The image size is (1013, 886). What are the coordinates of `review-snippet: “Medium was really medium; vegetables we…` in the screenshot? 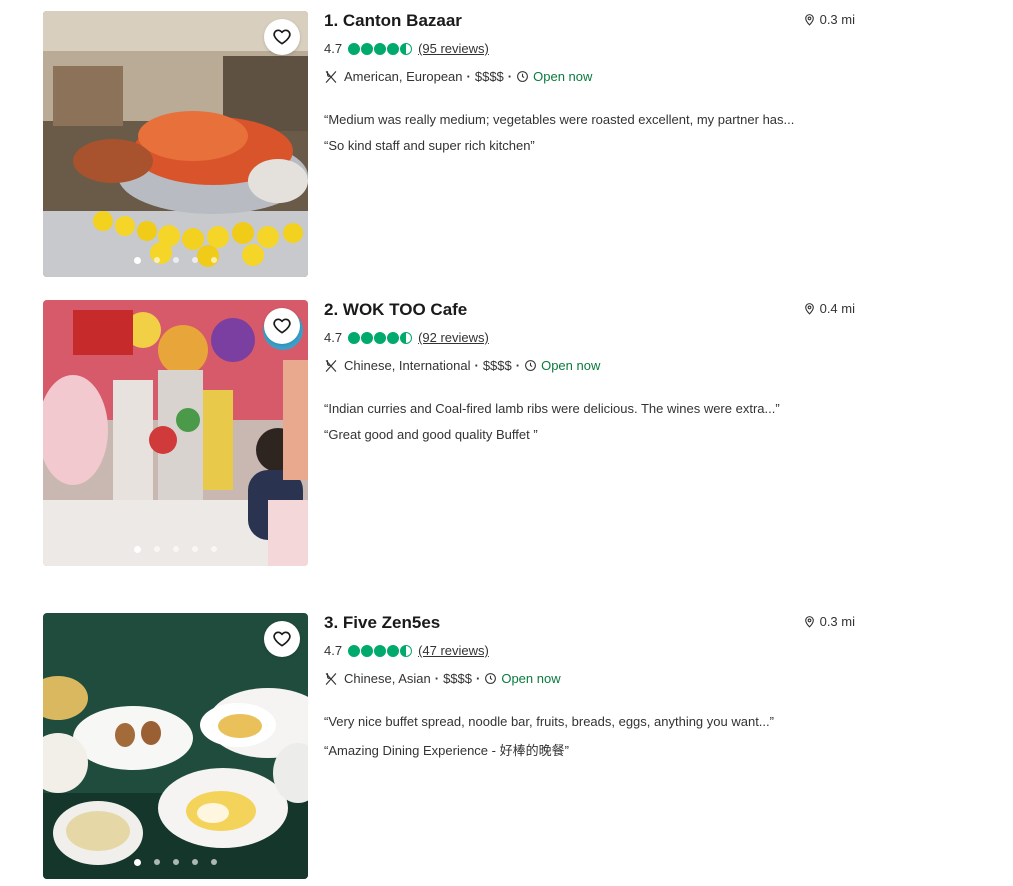 It's located at (559, 119).